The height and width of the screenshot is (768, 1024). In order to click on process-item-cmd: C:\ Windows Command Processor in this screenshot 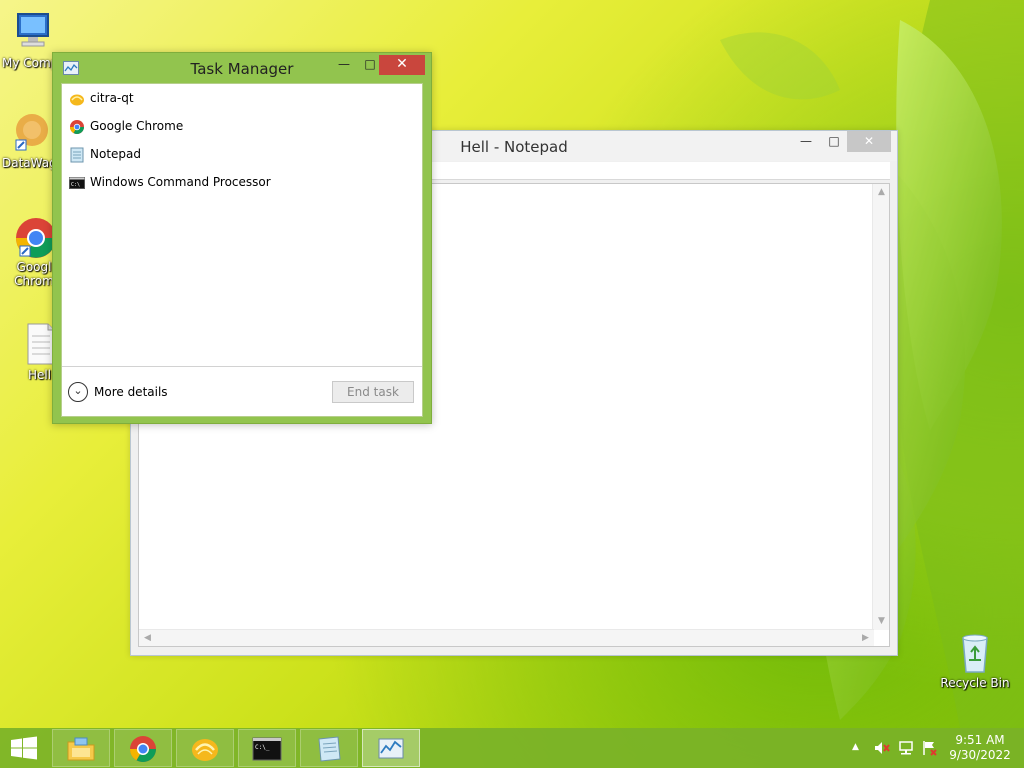, I will do `click(242, 182)`.